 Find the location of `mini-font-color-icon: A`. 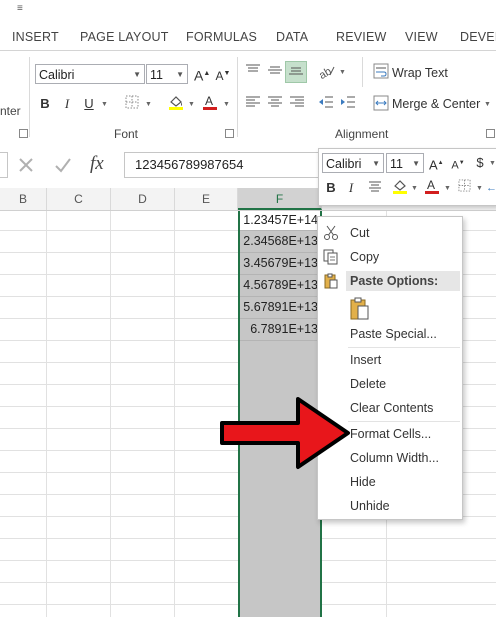

mini-font-color-icon: A is located at coordinates (432, 186).